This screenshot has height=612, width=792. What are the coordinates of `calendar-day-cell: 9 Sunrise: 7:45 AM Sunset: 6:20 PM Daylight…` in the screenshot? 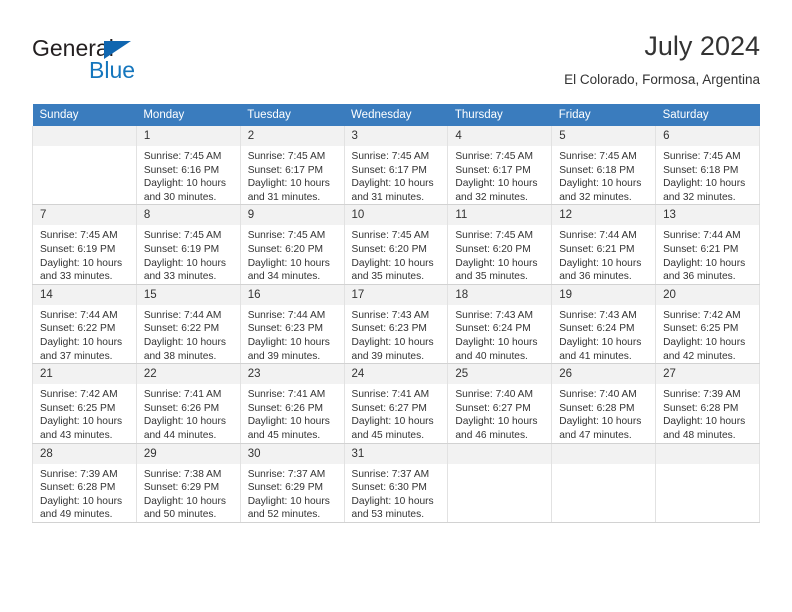 It's located at (292, 244).